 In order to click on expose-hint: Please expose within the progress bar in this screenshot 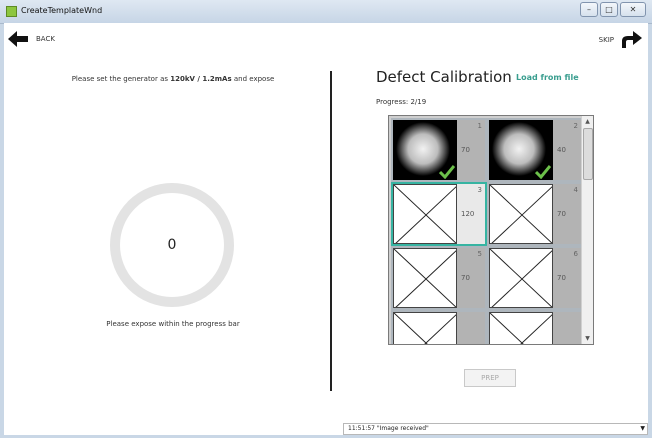, I will do `click(173, 324)`.